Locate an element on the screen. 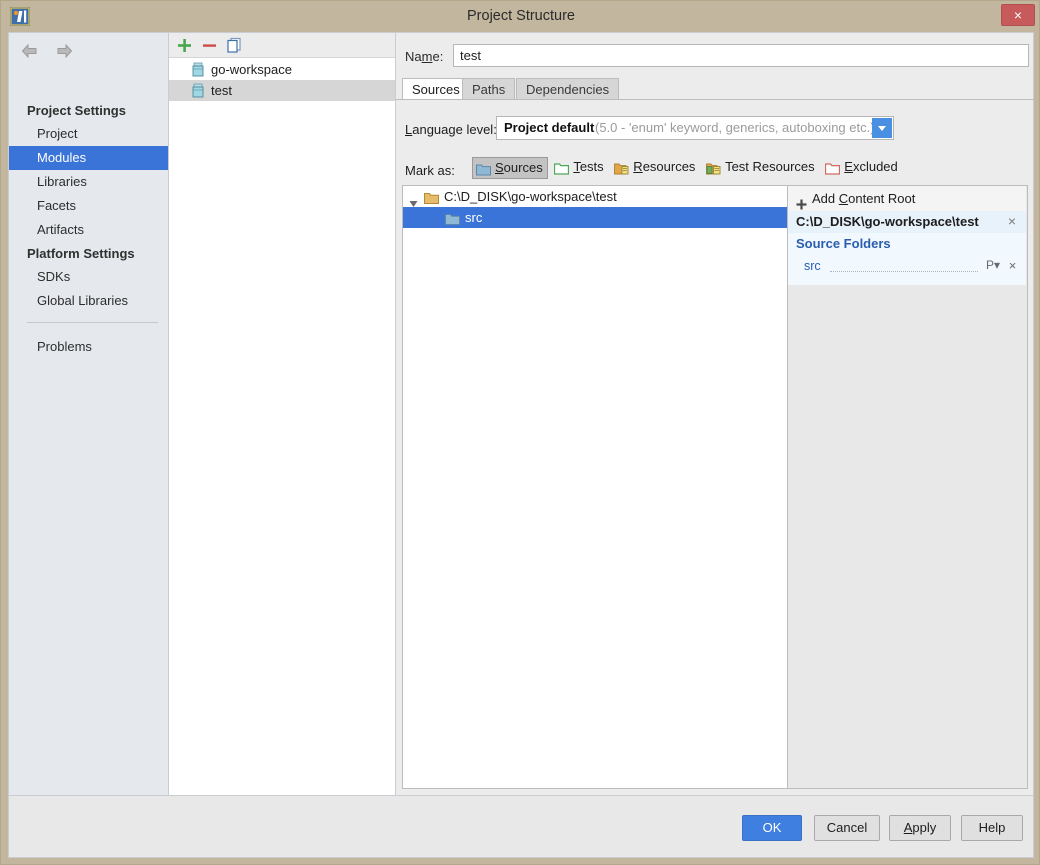 Image resolution: width=1040 pixels, height=865 pixels. tab-sources: Sources is located at coordinates (436, 89).